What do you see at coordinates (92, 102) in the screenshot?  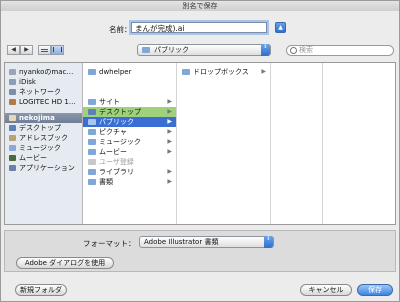 I see `sites-folder-icon` at bounding box center [92, 102].